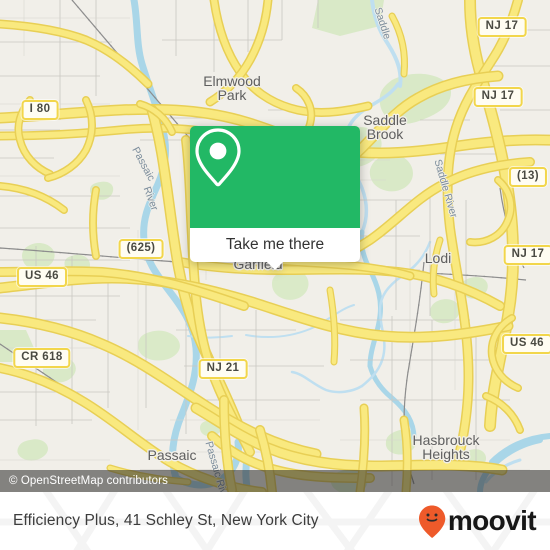 The height and width of the screenshot is (550, 550). Describe the element at coordinates (526, 344) in the screenshot. I see `highway-shield-us46-east: US 46` at that location.